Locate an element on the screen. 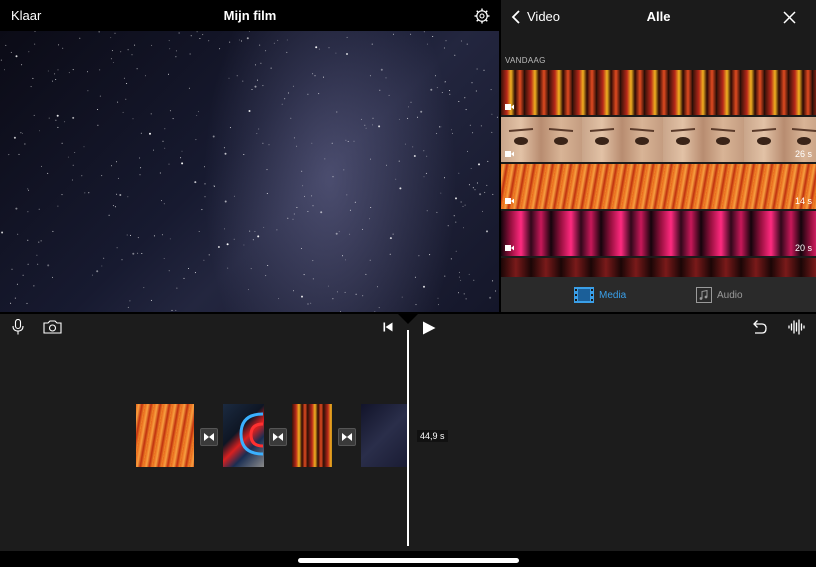 The image size is (816, 567). gear-icon is located at coordinates (482, 16).